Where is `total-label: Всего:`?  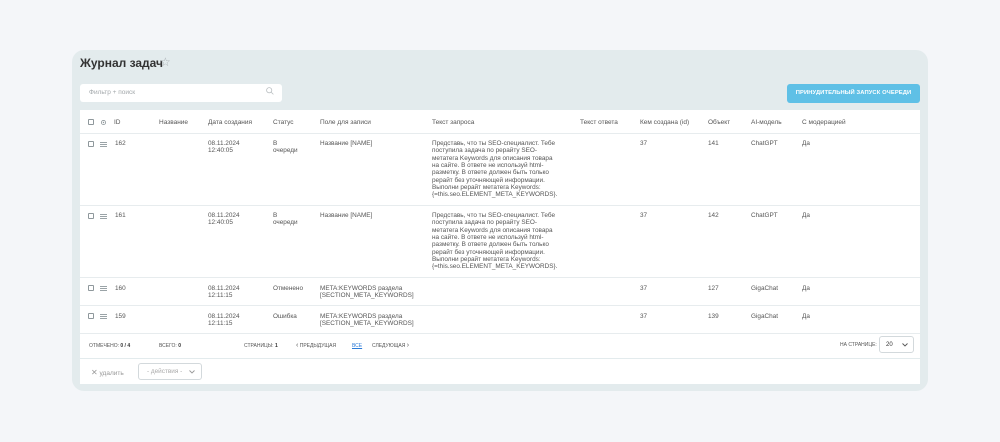 total-label: Всего: is located at coordinates (168, 346).